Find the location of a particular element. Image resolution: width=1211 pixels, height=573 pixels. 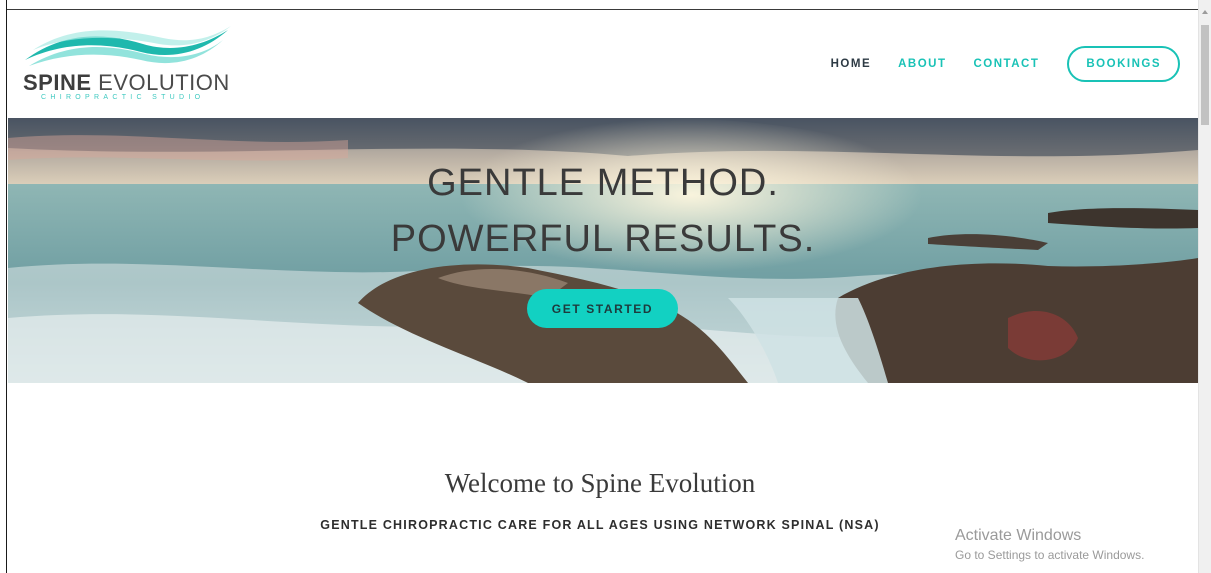

bookings-button: BOOKINGS is located at coordinates (1123, 64).